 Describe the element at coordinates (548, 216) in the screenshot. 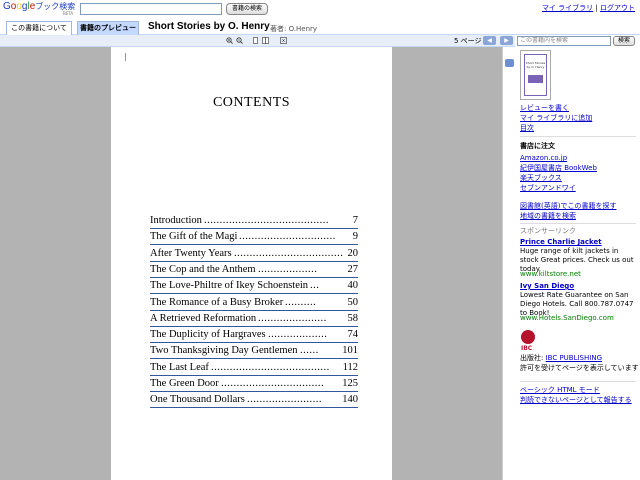

I see `search-local-link: 地域の書籍を検索` at that location.